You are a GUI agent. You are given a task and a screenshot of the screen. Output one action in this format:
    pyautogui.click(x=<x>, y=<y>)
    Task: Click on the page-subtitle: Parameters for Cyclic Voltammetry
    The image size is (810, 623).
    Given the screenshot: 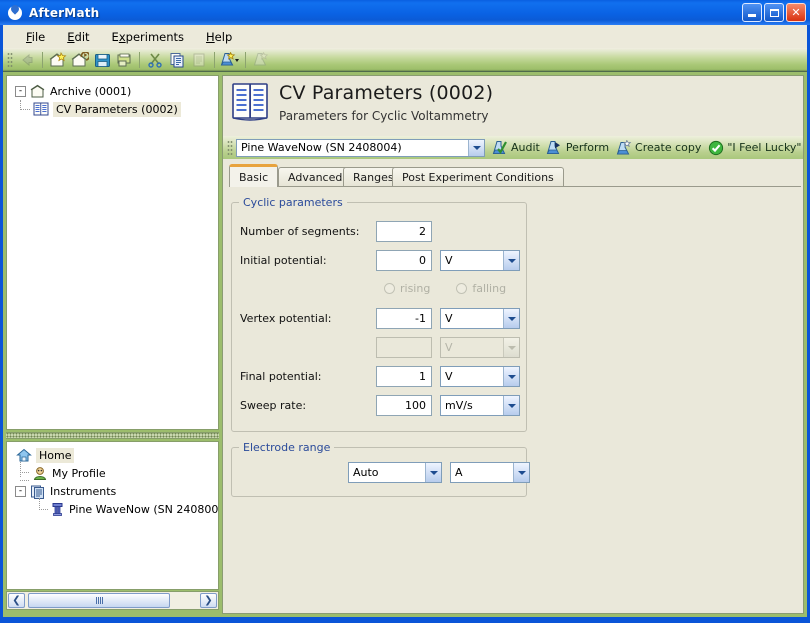 What is the action you would take?
    pyautogui.click(x=384, y=116)
    